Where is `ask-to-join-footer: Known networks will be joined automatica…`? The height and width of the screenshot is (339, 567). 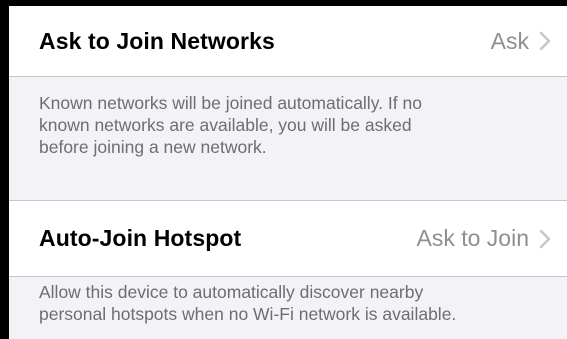
ask-to-join-footer: Known networks will be joined automatica… is located at coordinates (230, 125).